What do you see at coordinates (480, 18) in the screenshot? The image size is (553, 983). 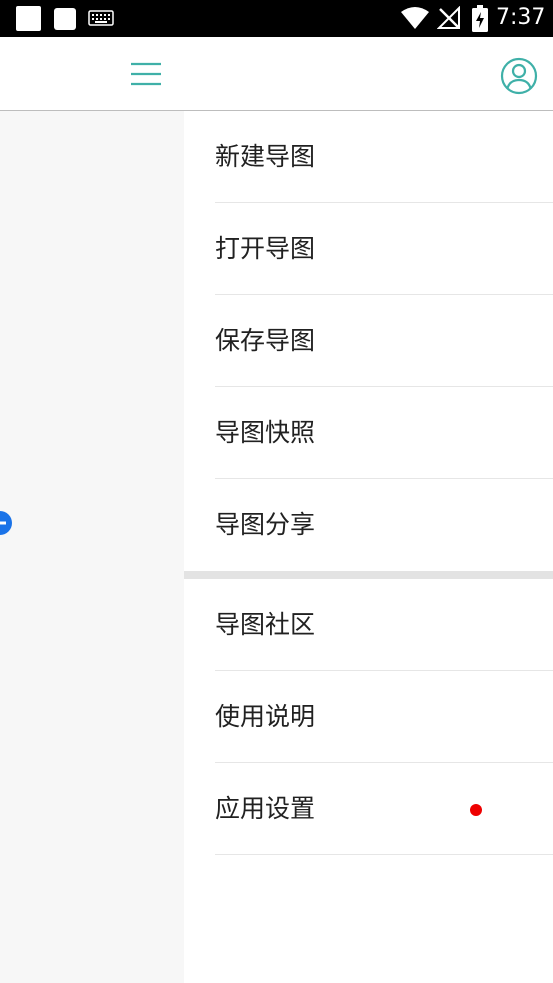 I see `battery-charging-icon` at bounding box center [480, 18].